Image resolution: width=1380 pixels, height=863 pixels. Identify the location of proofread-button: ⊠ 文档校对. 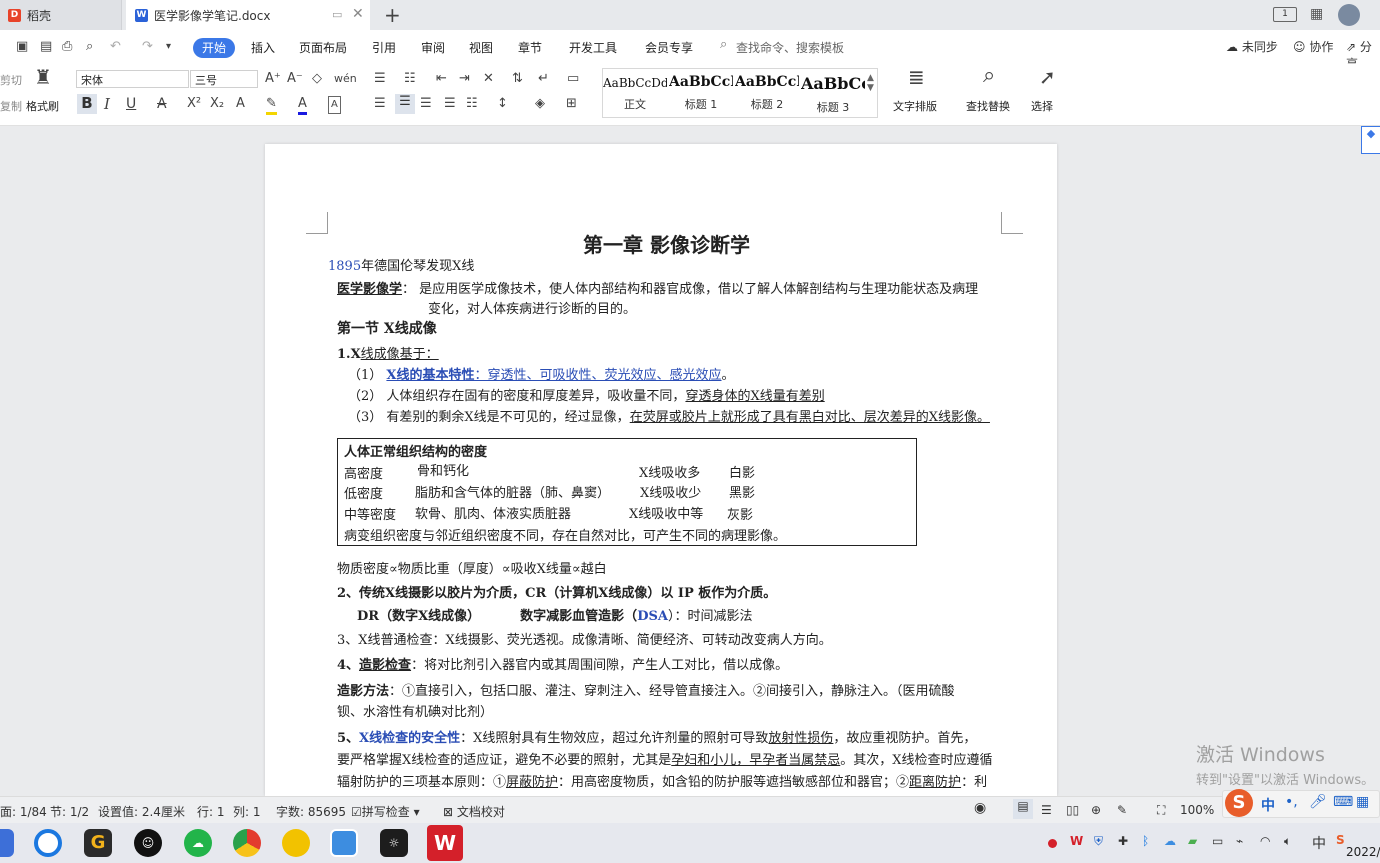
(474, 811).